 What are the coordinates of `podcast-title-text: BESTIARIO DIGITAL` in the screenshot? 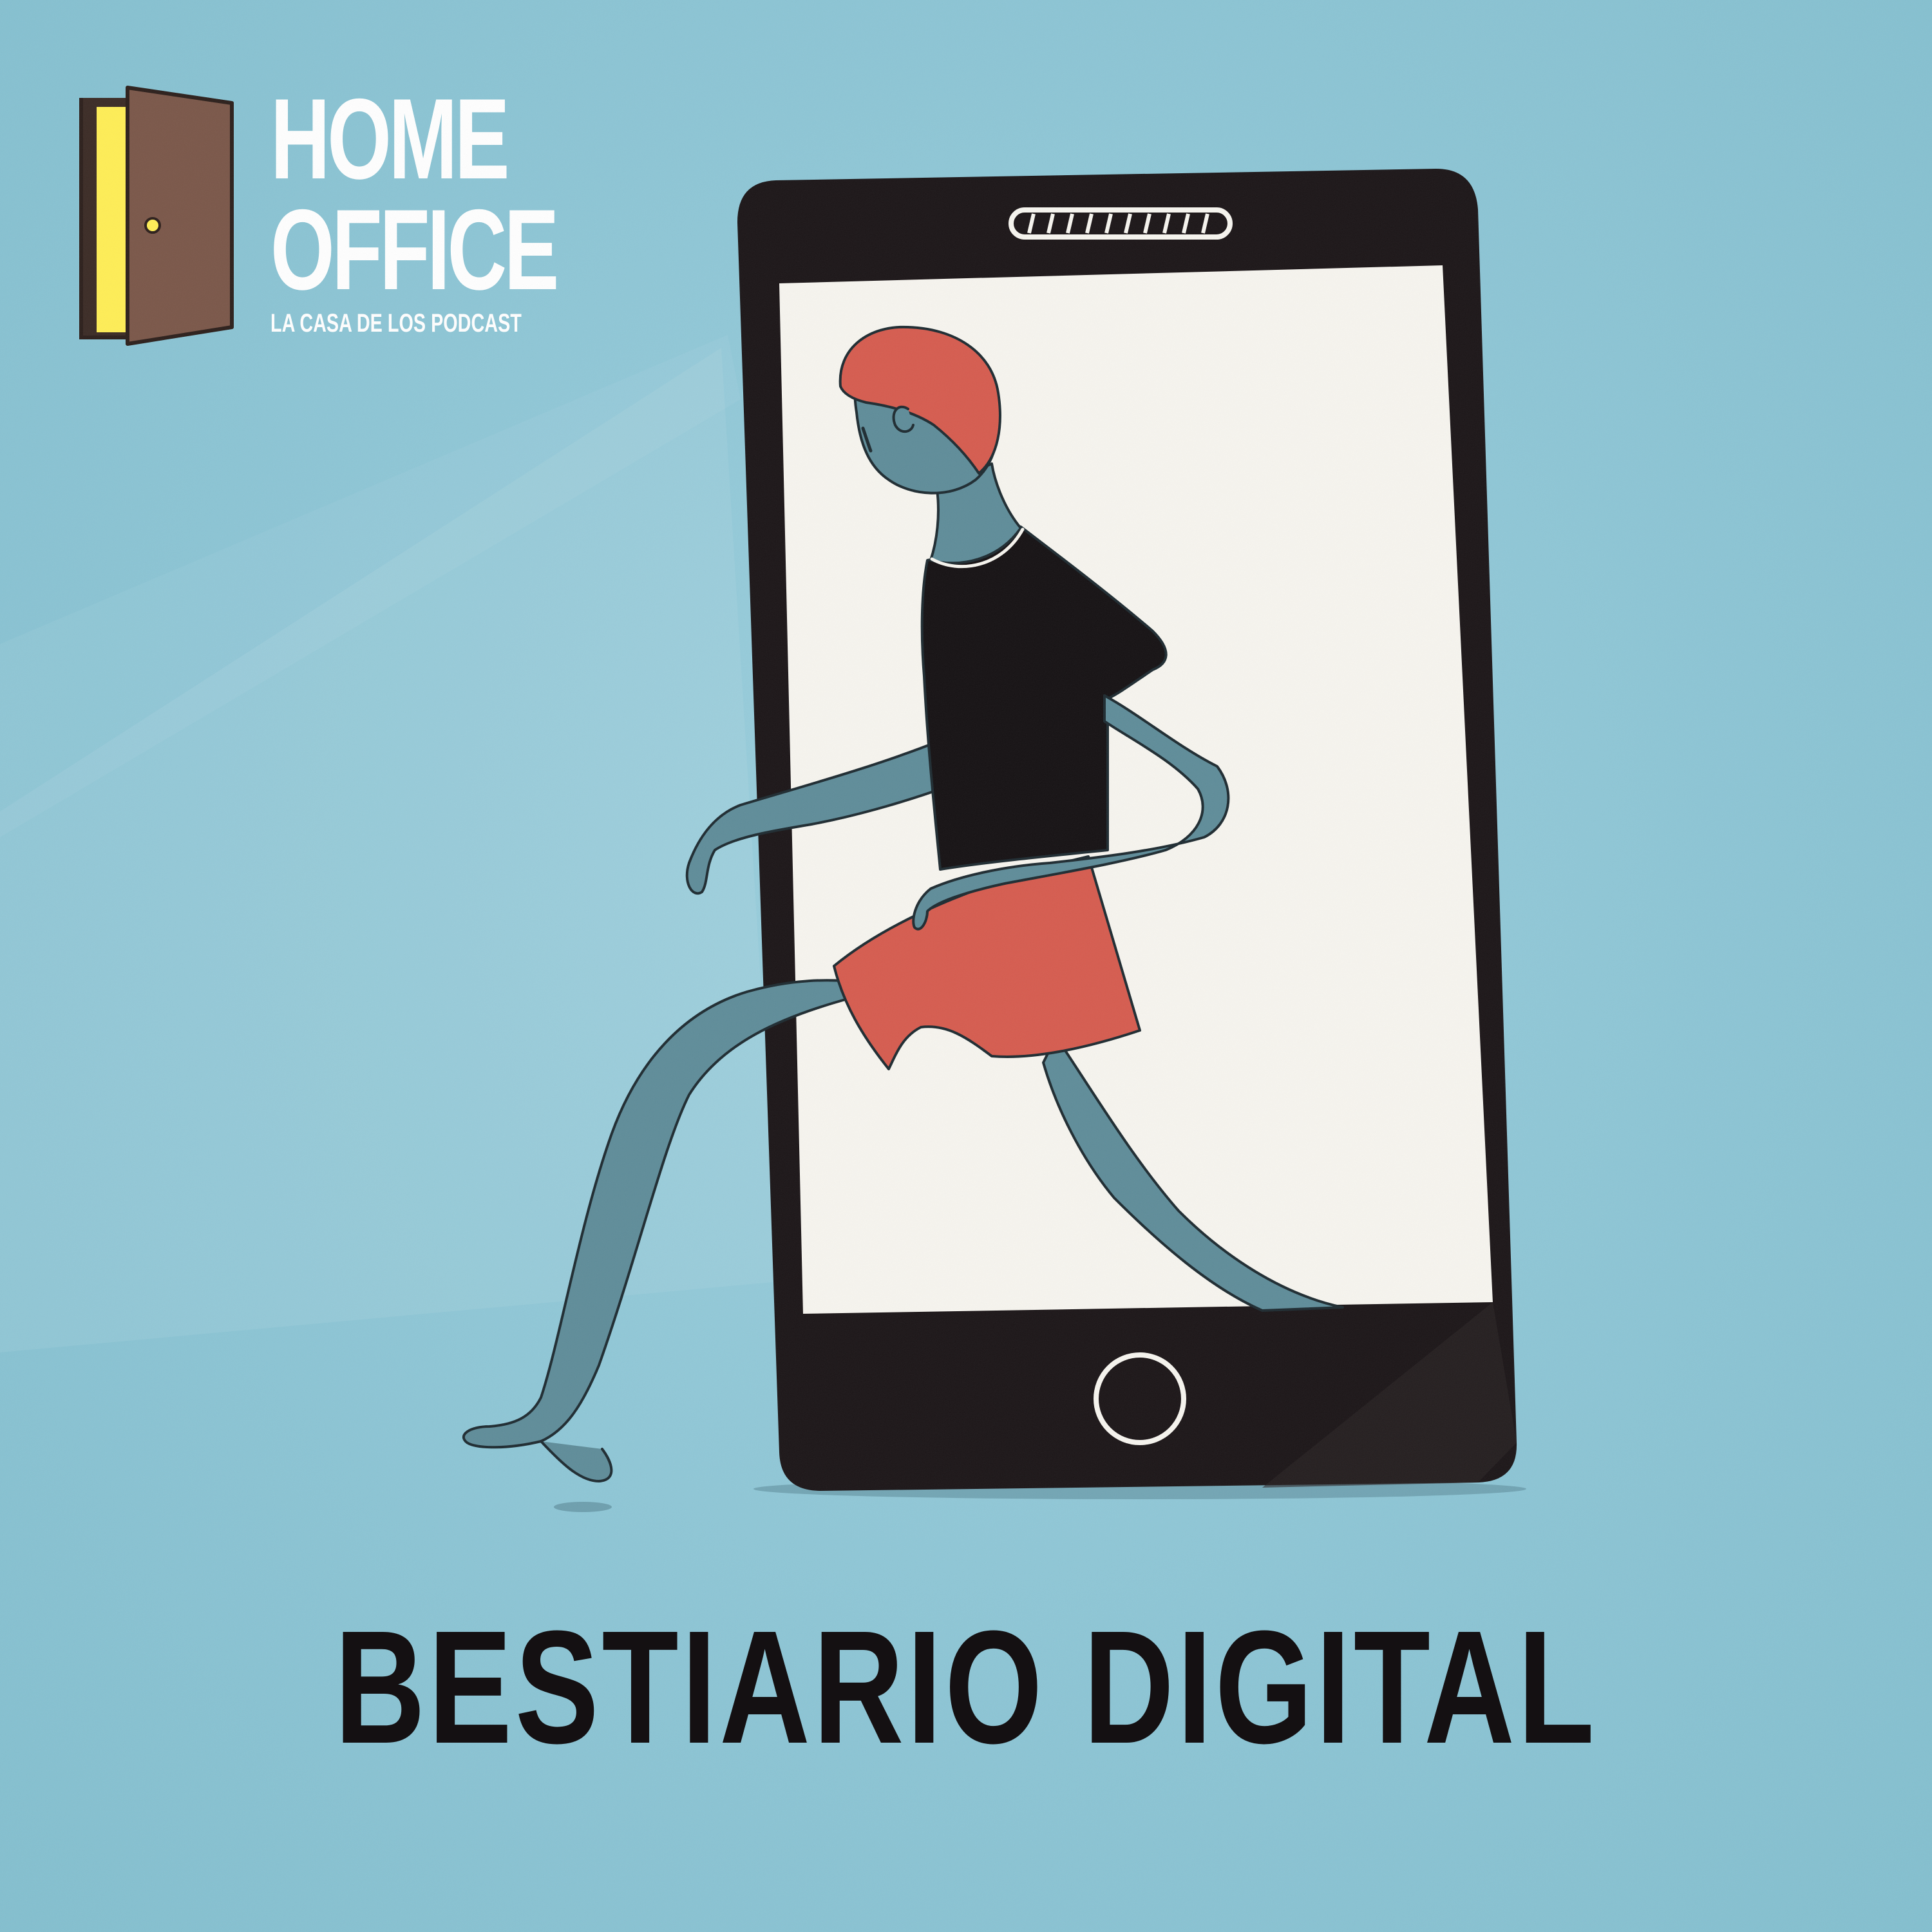 It's located at (966, 1687).